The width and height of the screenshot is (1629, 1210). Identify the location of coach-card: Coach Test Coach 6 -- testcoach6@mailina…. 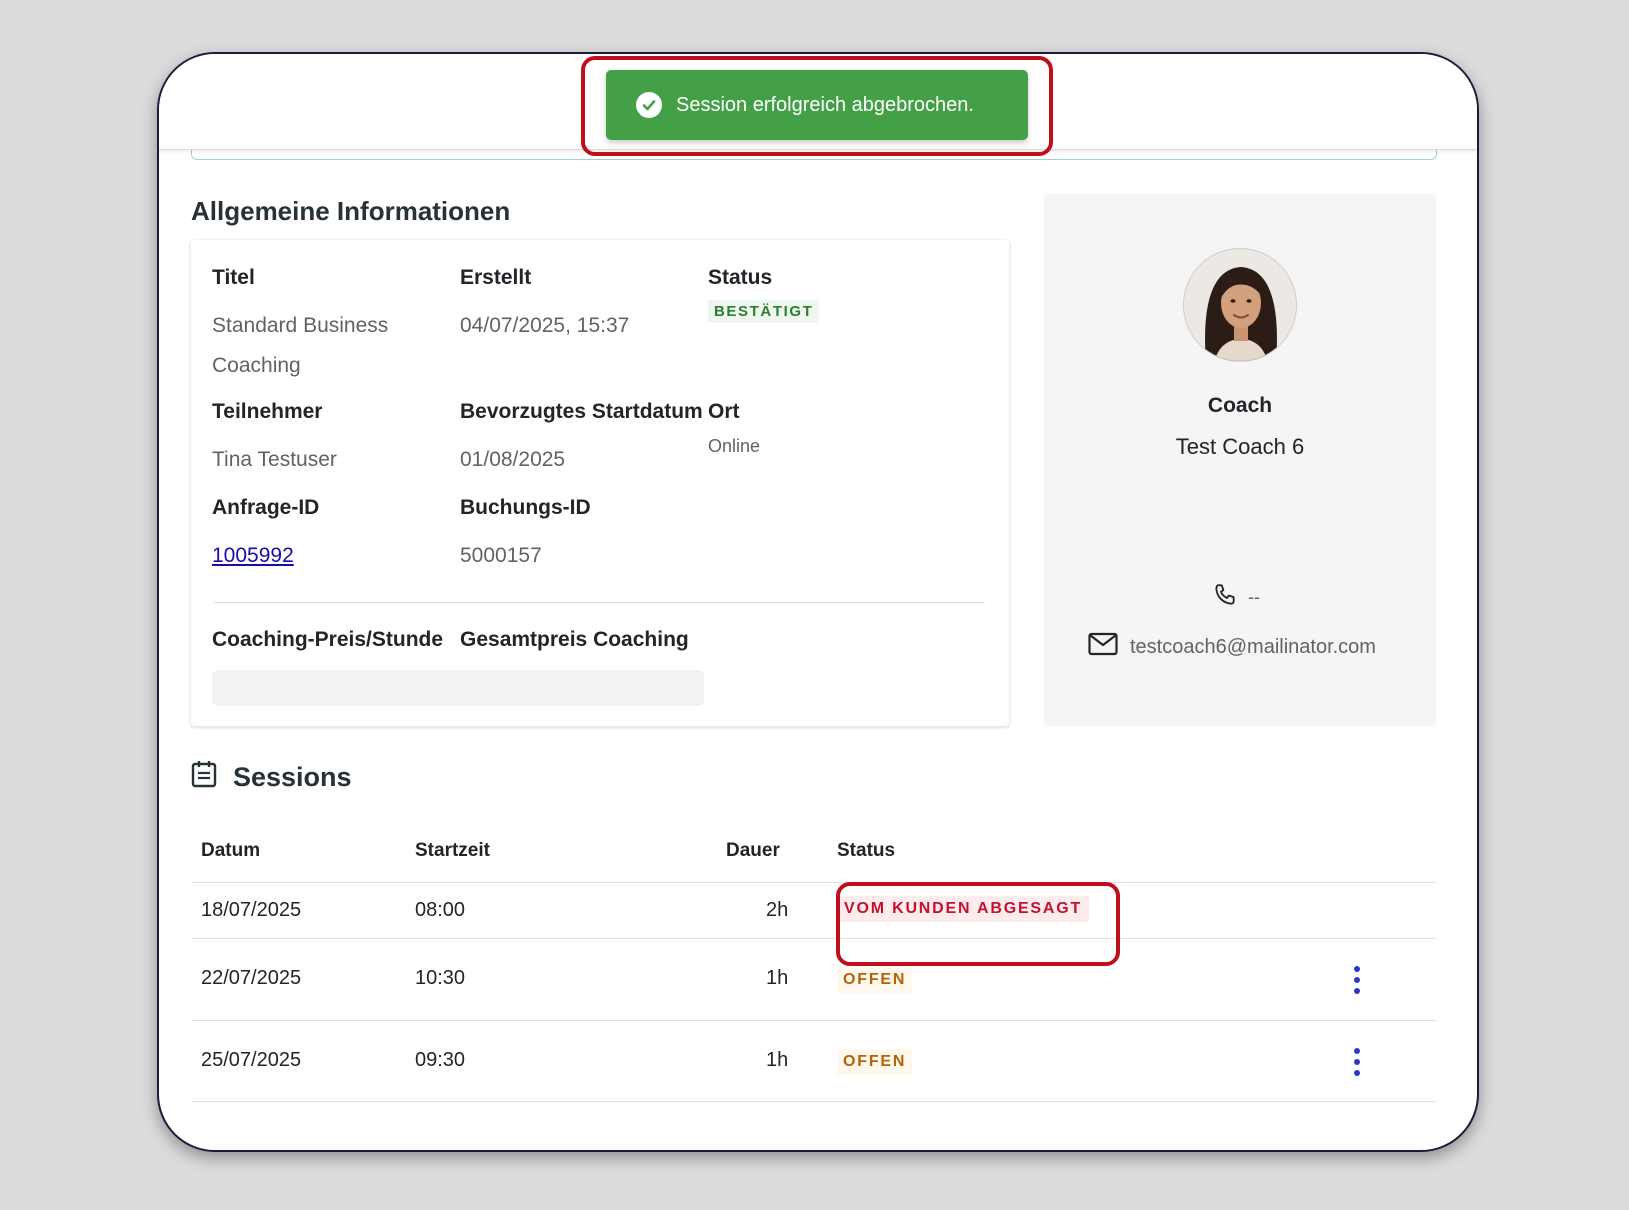
(1240, 460).